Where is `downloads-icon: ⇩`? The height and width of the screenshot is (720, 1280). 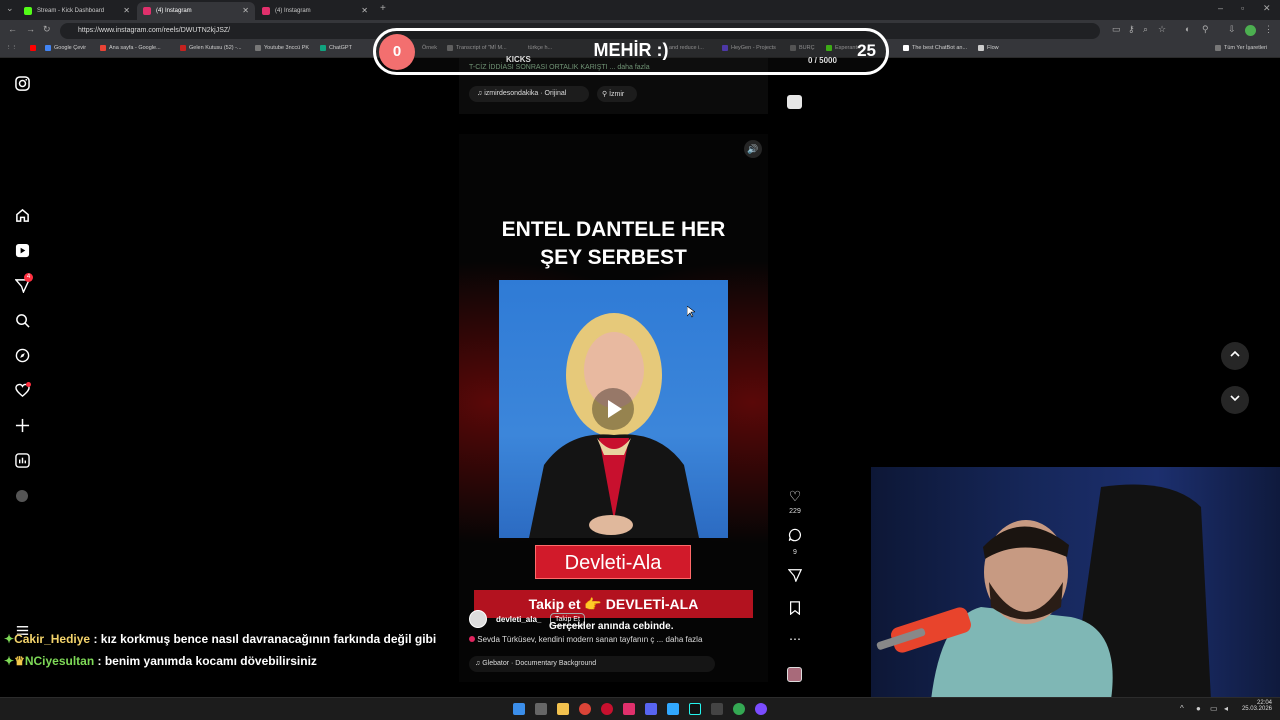 downloads-icon: ⇩ is located at coordinates (1232, 29).